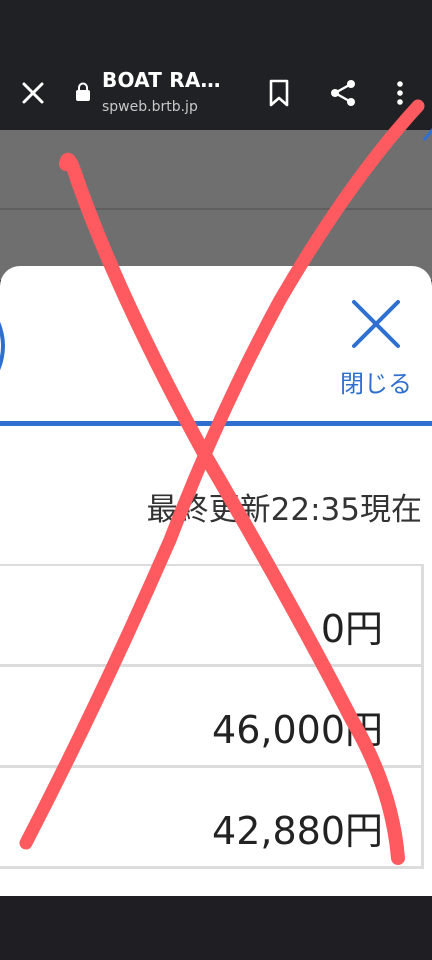 This screenshot has width=432, height=960. What do you see at coordinates (284, 510) in the screenshot?
I see `last-updated-text: 最終更新22:35現在` at bounding box center [284, 510].